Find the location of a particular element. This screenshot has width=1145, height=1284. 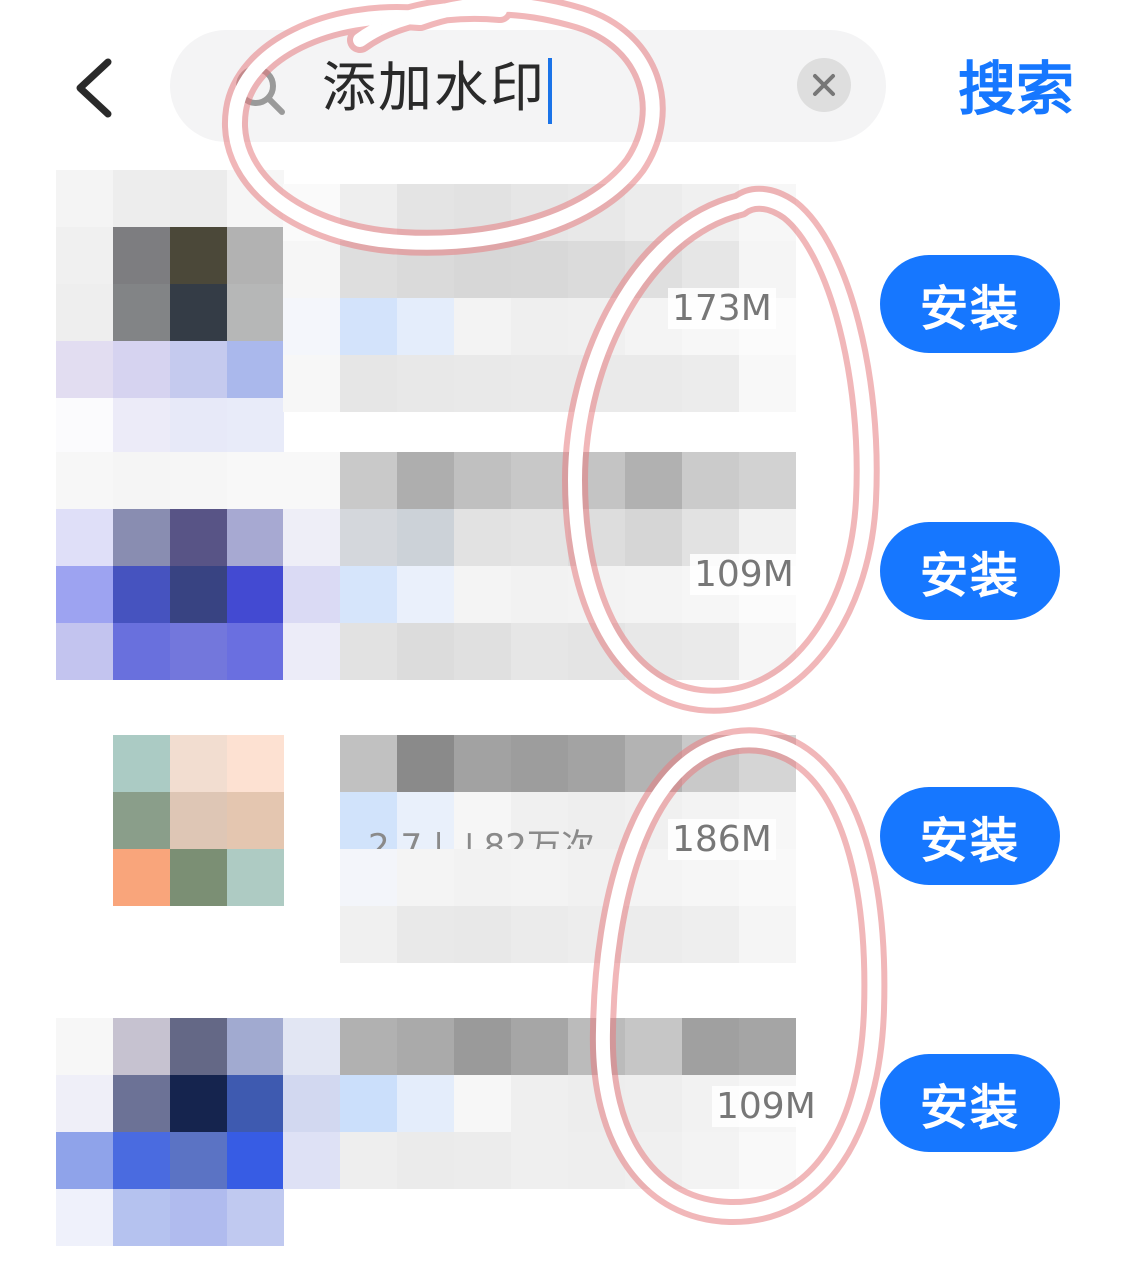

close-icon is located at coordinates (824, 85).